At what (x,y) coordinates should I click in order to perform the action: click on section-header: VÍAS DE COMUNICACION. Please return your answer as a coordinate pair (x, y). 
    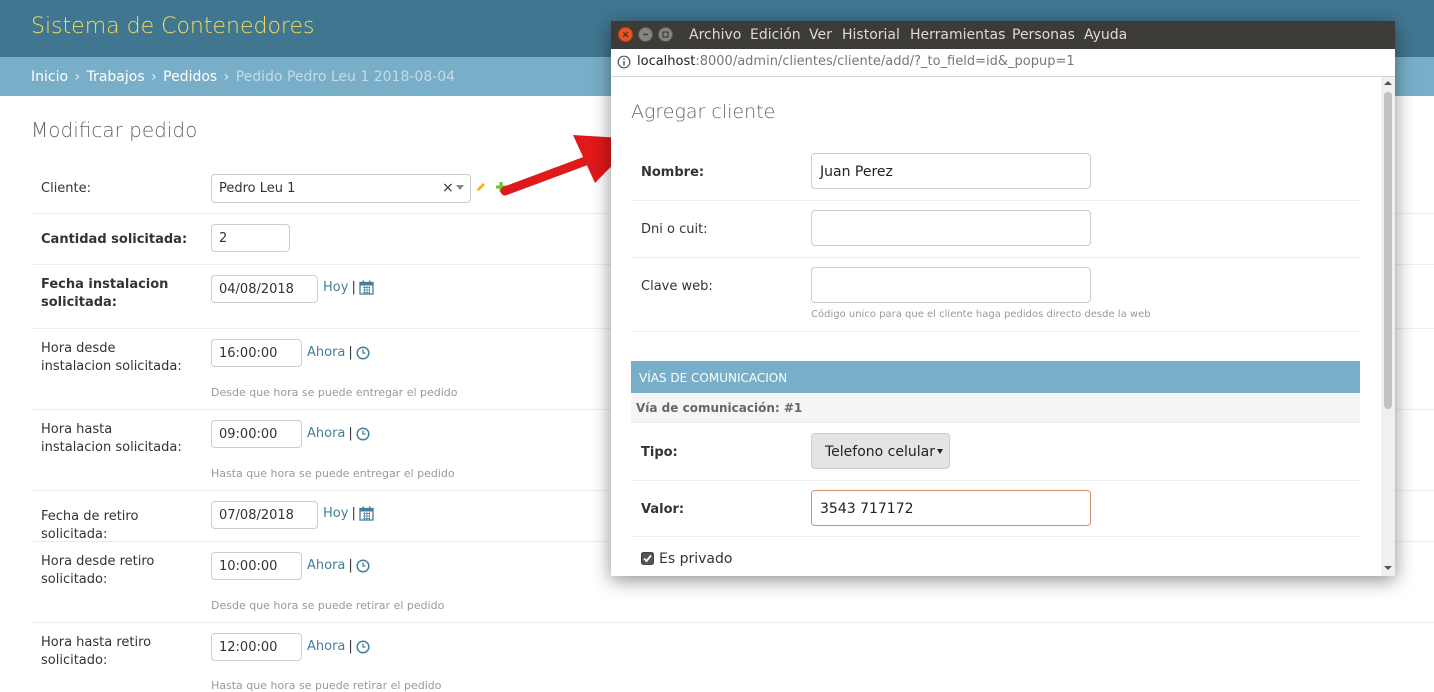
    Looking at the image, I should click on (995, 377).